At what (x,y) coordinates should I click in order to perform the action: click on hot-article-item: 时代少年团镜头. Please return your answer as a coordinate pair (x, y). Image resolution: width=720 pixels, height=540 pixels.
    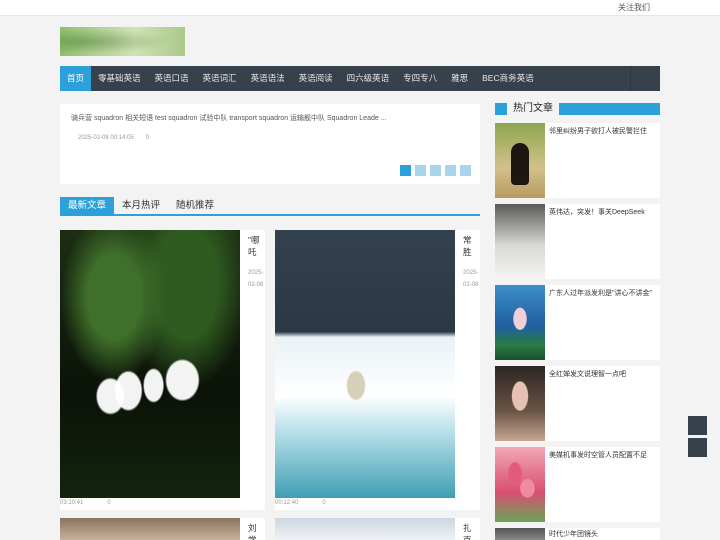
    Looking at the image, I should click on (577, 534).